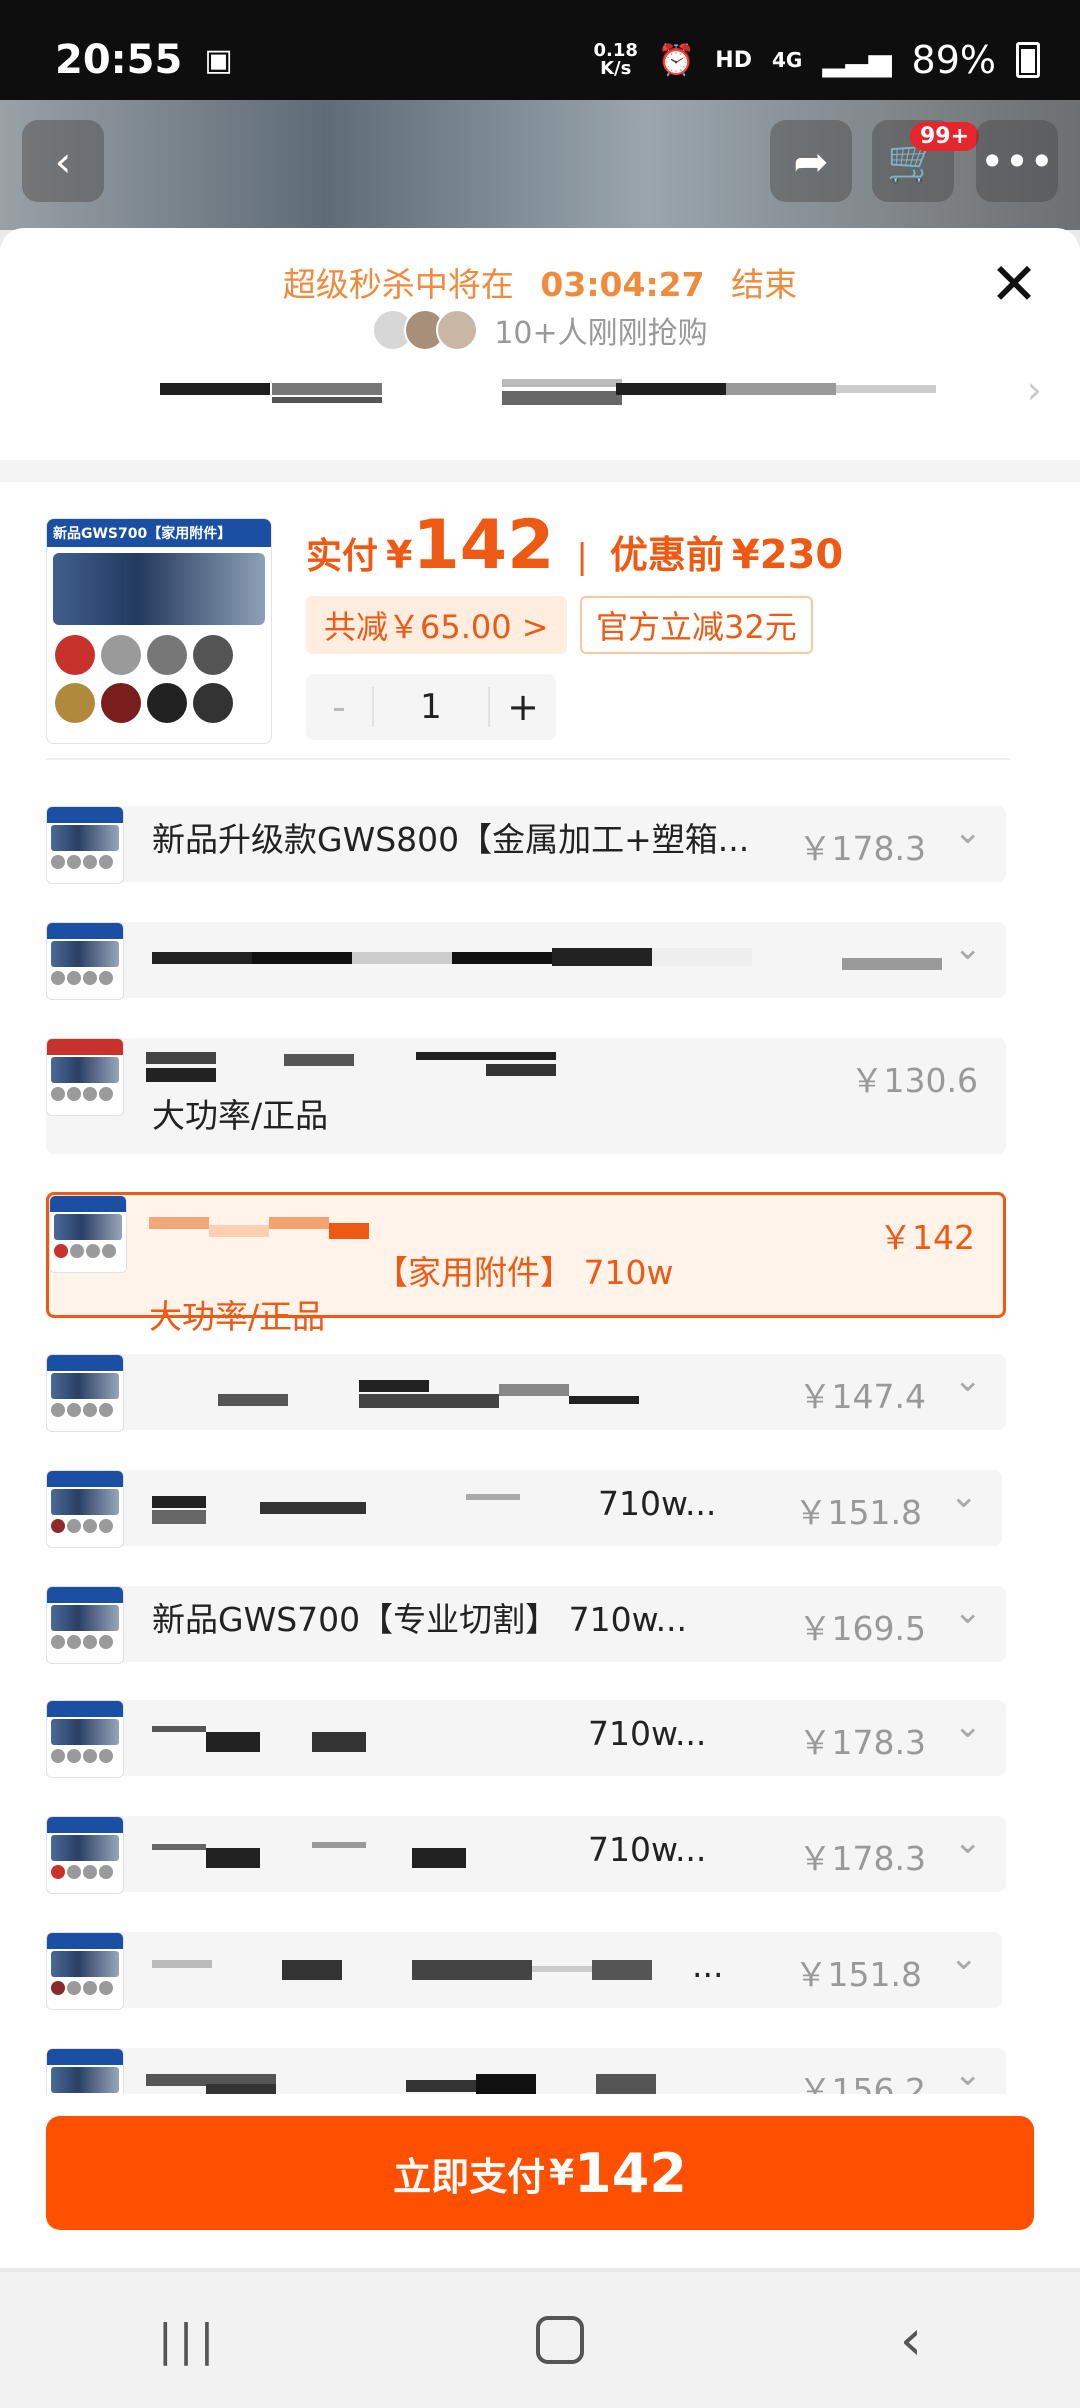 The width and height of the screenshot is (1080, 2408). Describe the element at coordinates (483, 545) in the screenshot. I see `pay-amount: 142` at that location.